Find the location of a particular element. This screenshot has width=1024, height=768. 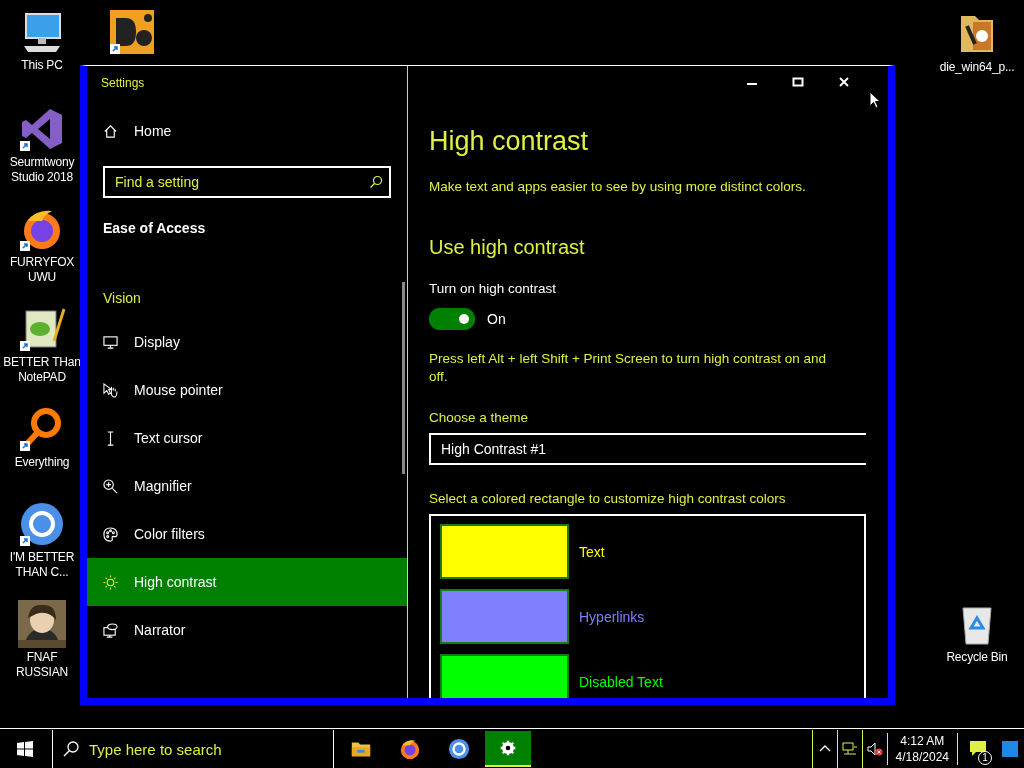

section-heading: Use high contrast is located at coordinates (507, 247).